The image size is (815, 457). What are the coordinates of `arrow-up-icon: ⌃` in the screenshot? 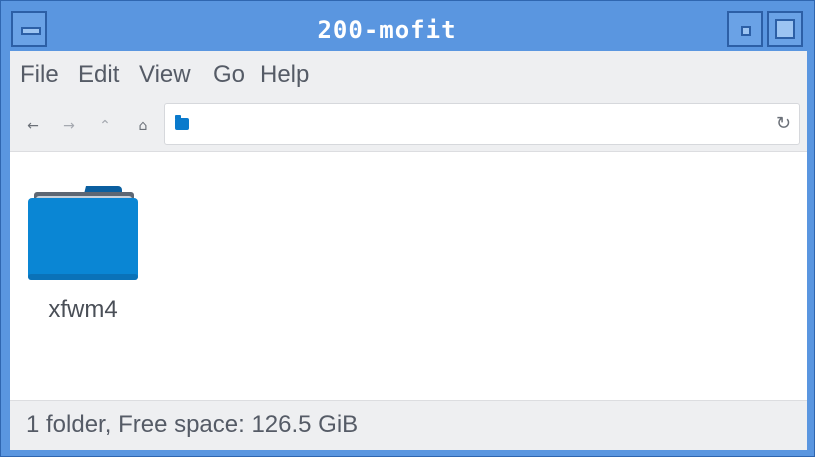 It's located at (105, 126).